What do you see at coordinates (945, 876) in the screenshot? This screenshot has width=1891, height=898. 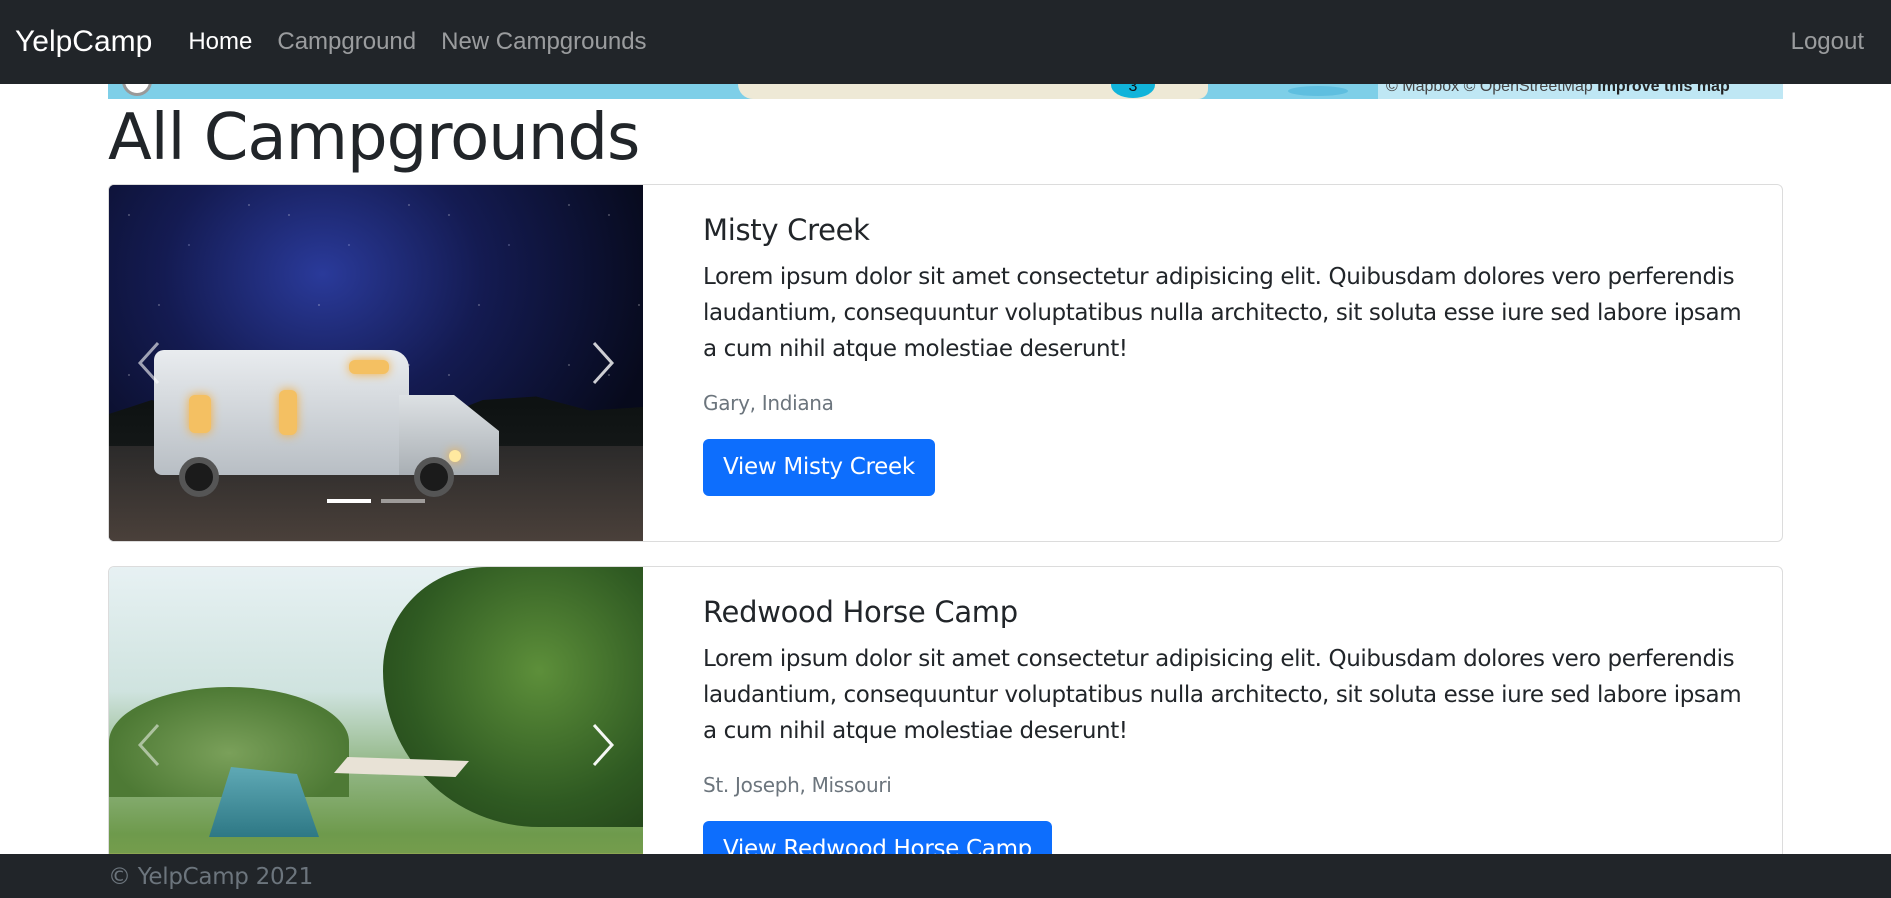 I see `footer: © YelpCamp 2021` at bounding box center [945, 876].